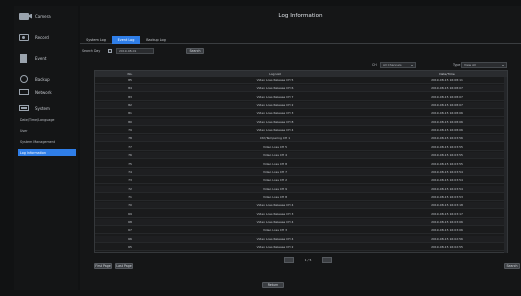 The width and height of the screenshot is (521, 296). What do you see at coordinates (24, 16) in the screenshot?
I see `camera-icon` at bounding box center [24, 16].